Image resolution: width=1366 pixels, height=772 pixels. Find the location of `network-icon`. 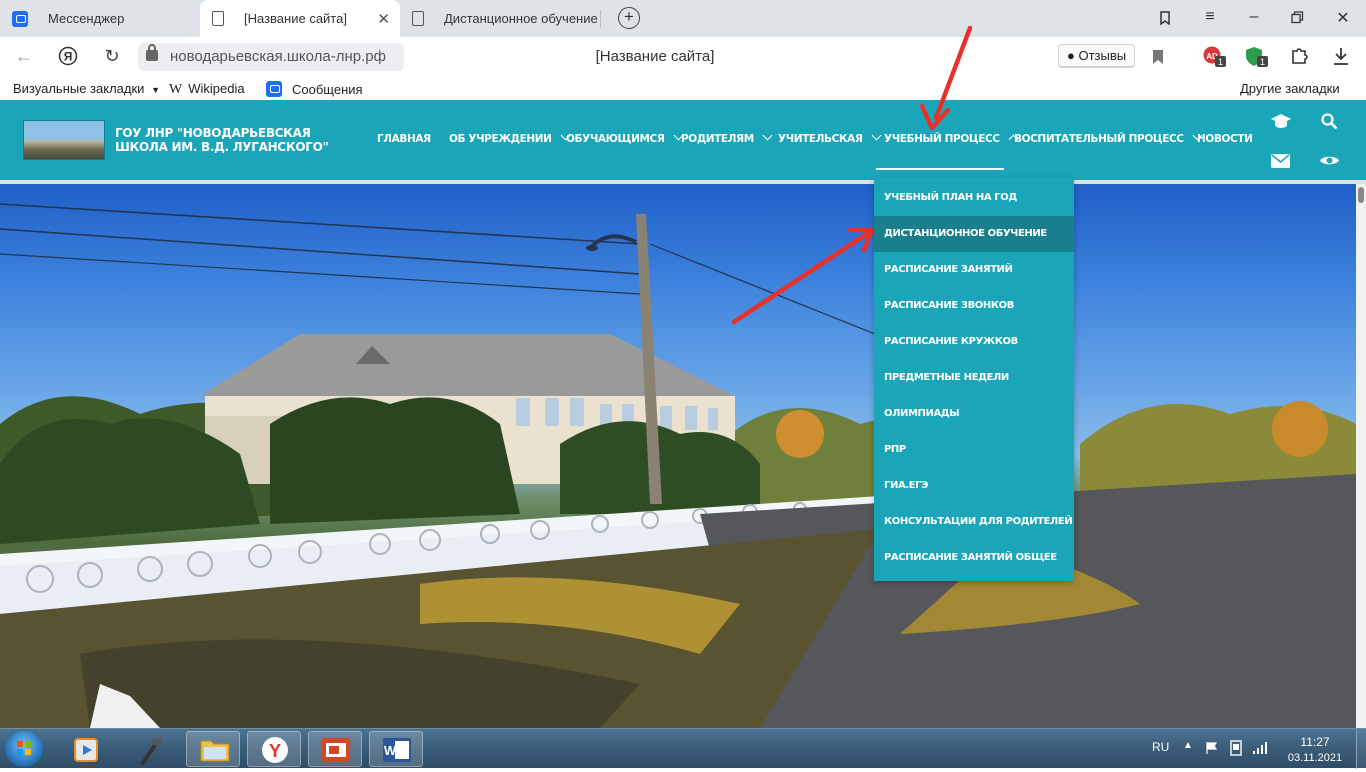

network-icon is located at coordinates (1260, 748).